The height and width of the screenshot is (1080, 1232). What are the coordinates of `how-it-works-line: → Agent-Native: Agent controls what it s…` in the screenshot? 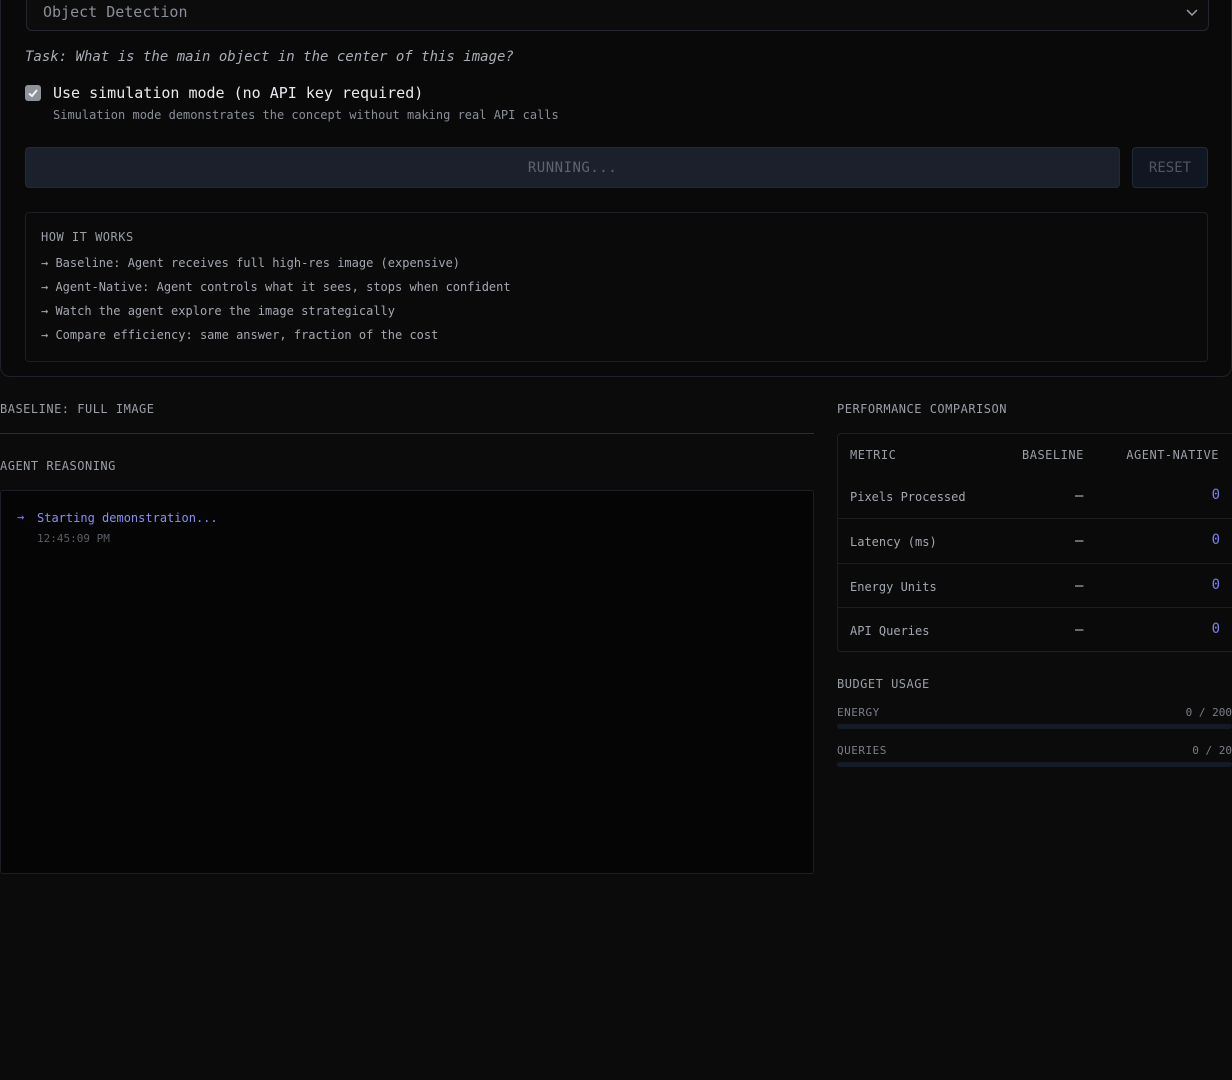 It's located at (276, 287).